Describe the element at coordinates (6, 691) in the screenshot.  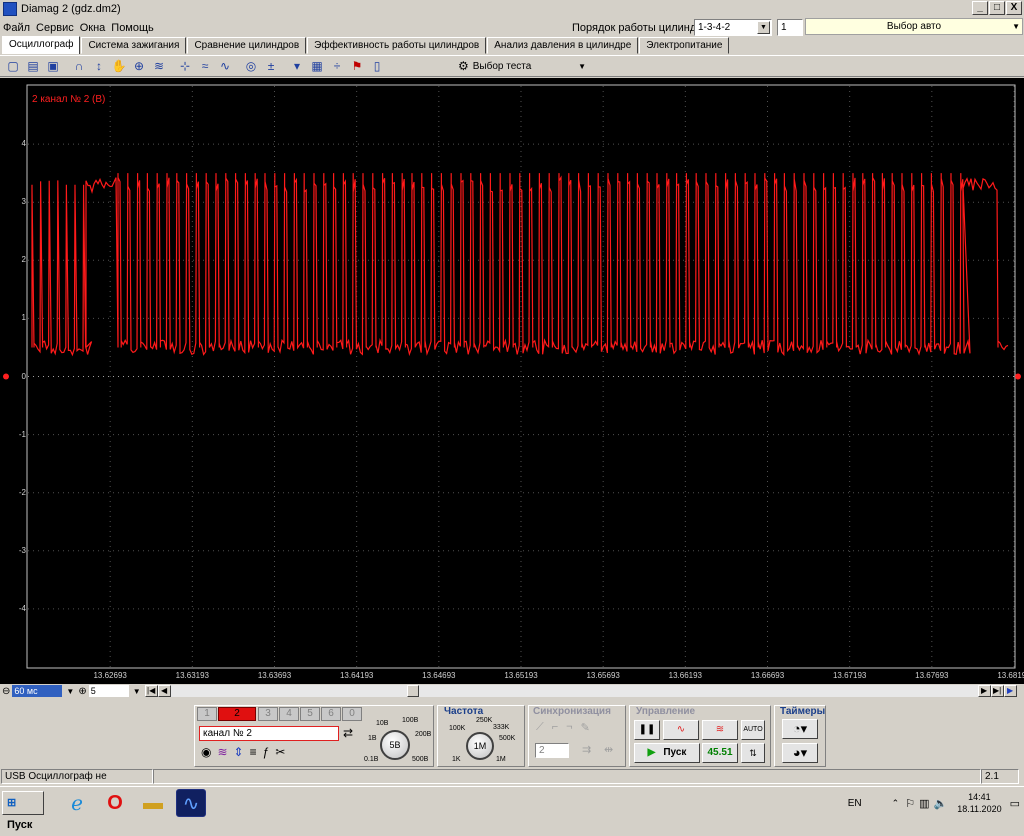
I see `zoom-out-icon: ⊖` at that location.